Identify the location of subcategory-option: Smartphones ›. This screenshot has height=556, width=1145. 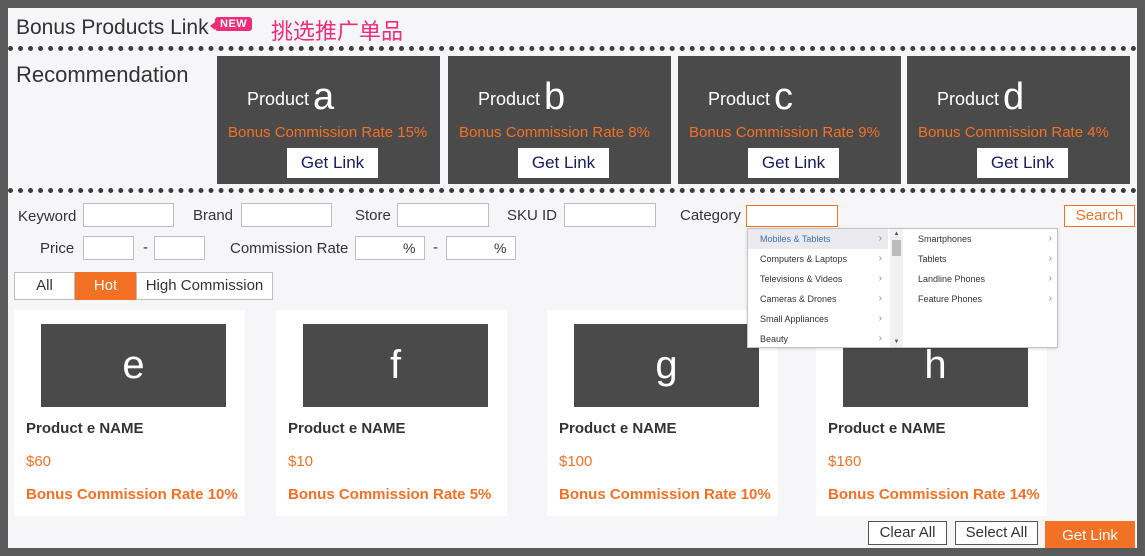
(982, 239).